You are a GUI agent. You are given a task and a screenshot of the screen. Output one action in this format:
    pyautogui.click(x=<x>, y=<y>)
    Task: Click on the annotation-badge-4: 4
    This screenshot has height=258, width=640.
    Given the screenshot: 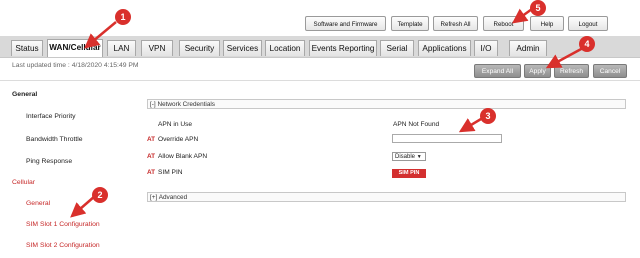 What is the action you would take?
    pyautogui.click(x=587, y=44)
    